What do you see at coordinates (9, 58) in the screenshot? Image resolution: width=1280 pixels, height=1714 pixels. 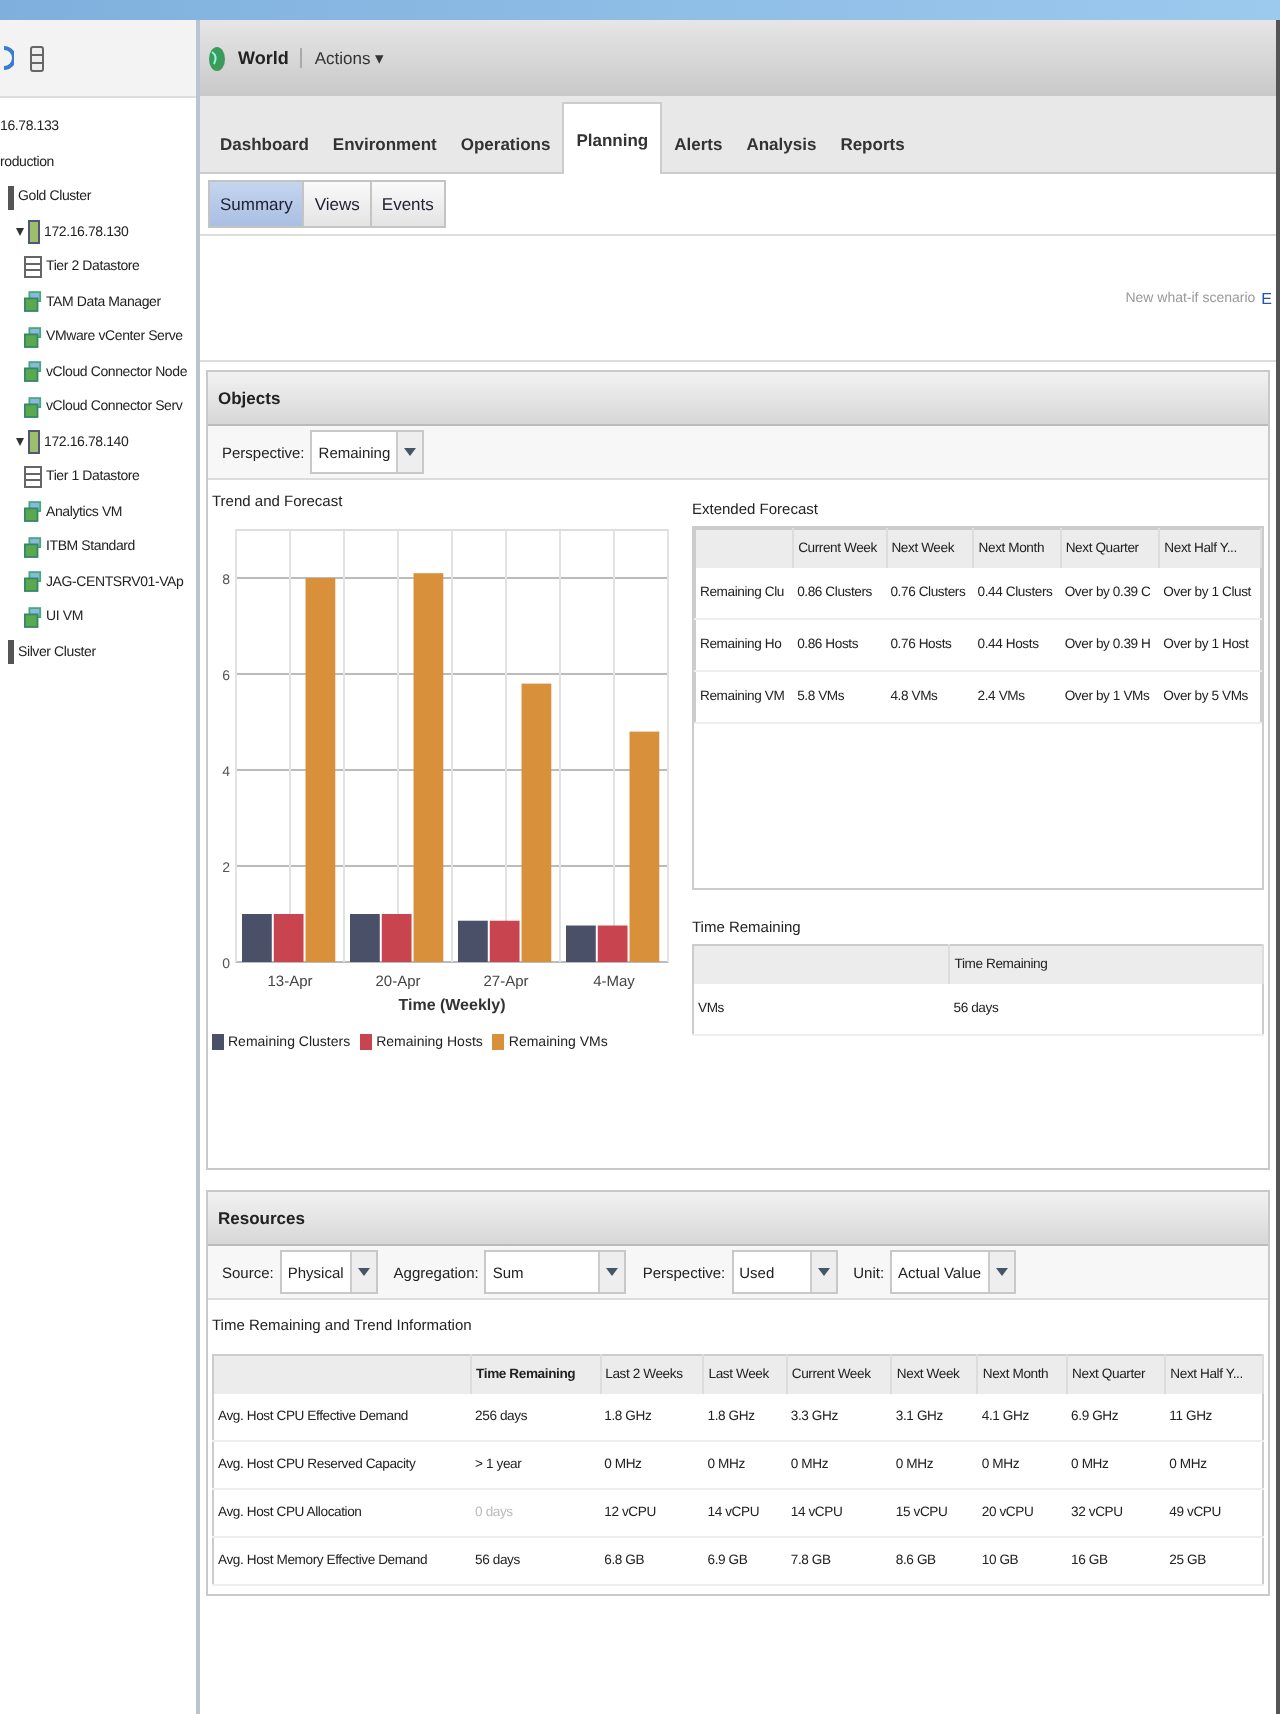 I see `refresh-icon` at bounding box center [9, 58].